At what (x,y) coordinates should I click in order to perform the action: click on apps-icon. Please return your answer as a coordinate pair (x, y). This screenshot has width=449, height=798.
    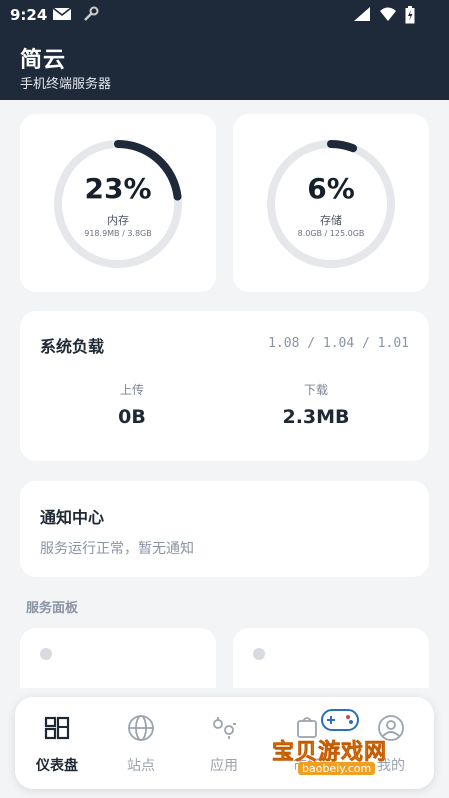
    Looking at the image, I should click on (224, 728).